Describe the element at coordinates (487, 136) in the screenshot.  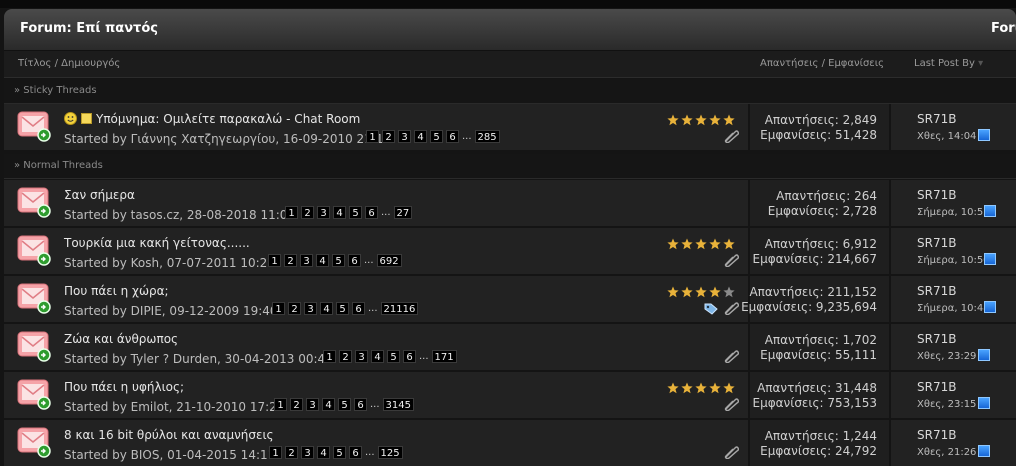
I see `last-page-link: 285` at that location.